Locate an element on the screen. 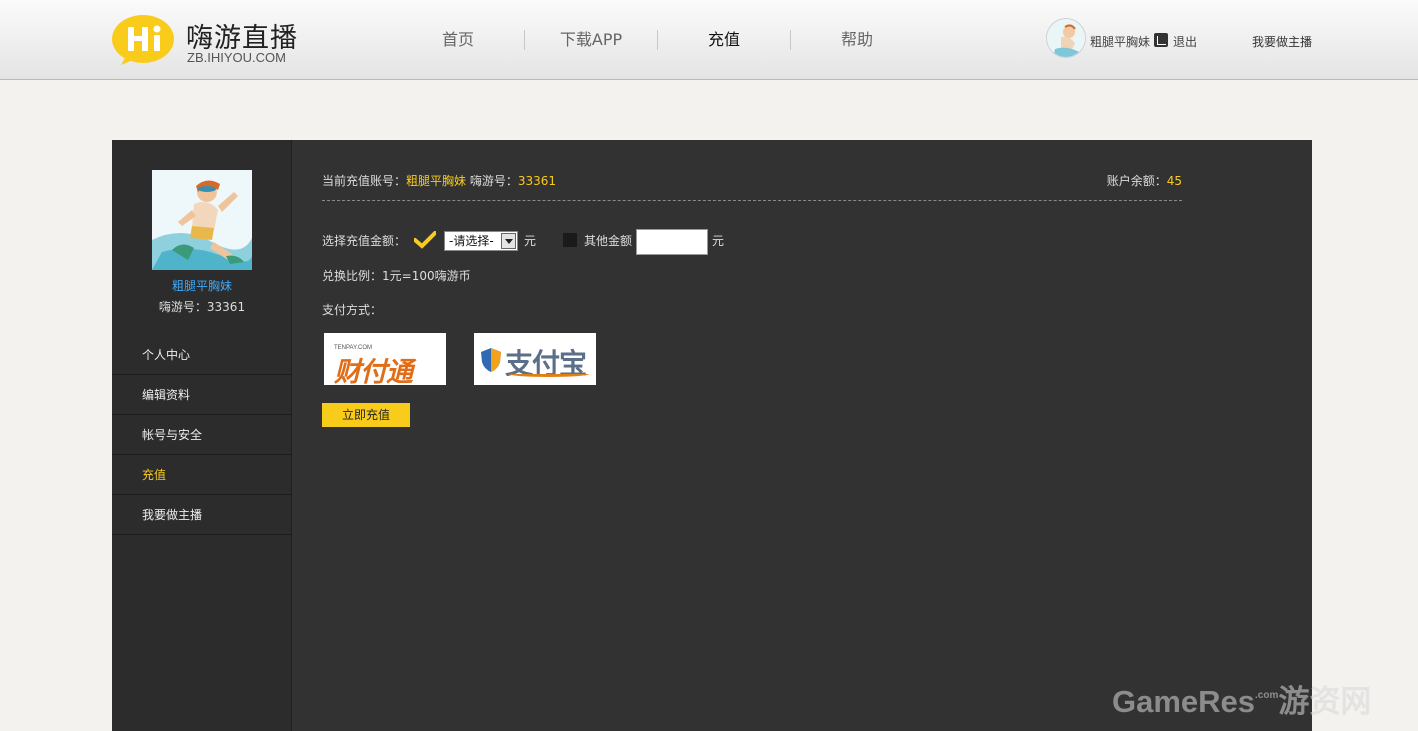 This screenshot has height=731, width=1418. watermark-main: GameRes is located at coordinates (1184, 701).